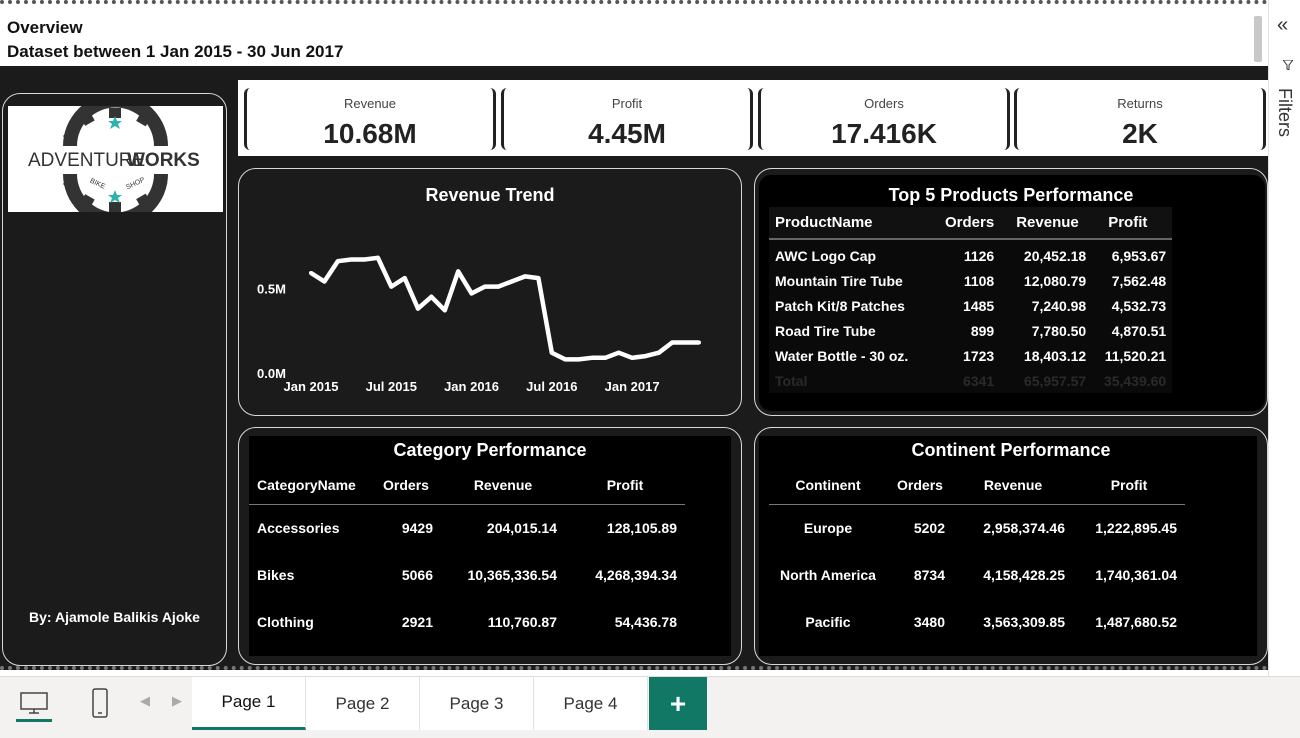 This screenshot has height=738, width=1300. I want to click on cell-revenue: 204,015.14, so click(521, 527).